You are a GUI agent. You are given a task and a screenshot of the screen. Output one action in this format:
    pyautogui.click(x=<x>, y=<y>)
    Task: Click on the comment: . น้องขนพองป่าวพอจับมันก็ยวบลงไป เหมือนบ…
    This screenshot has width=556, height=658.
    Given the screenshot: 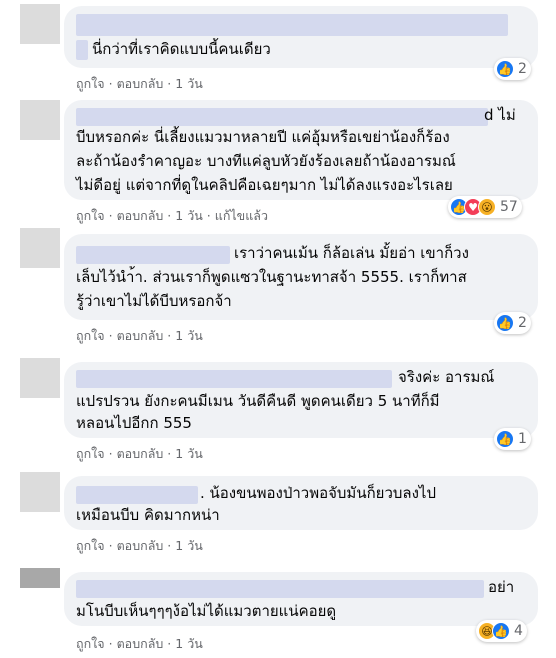 What is the action you would take?
    pyautogui.click(x=278, y=517)
    